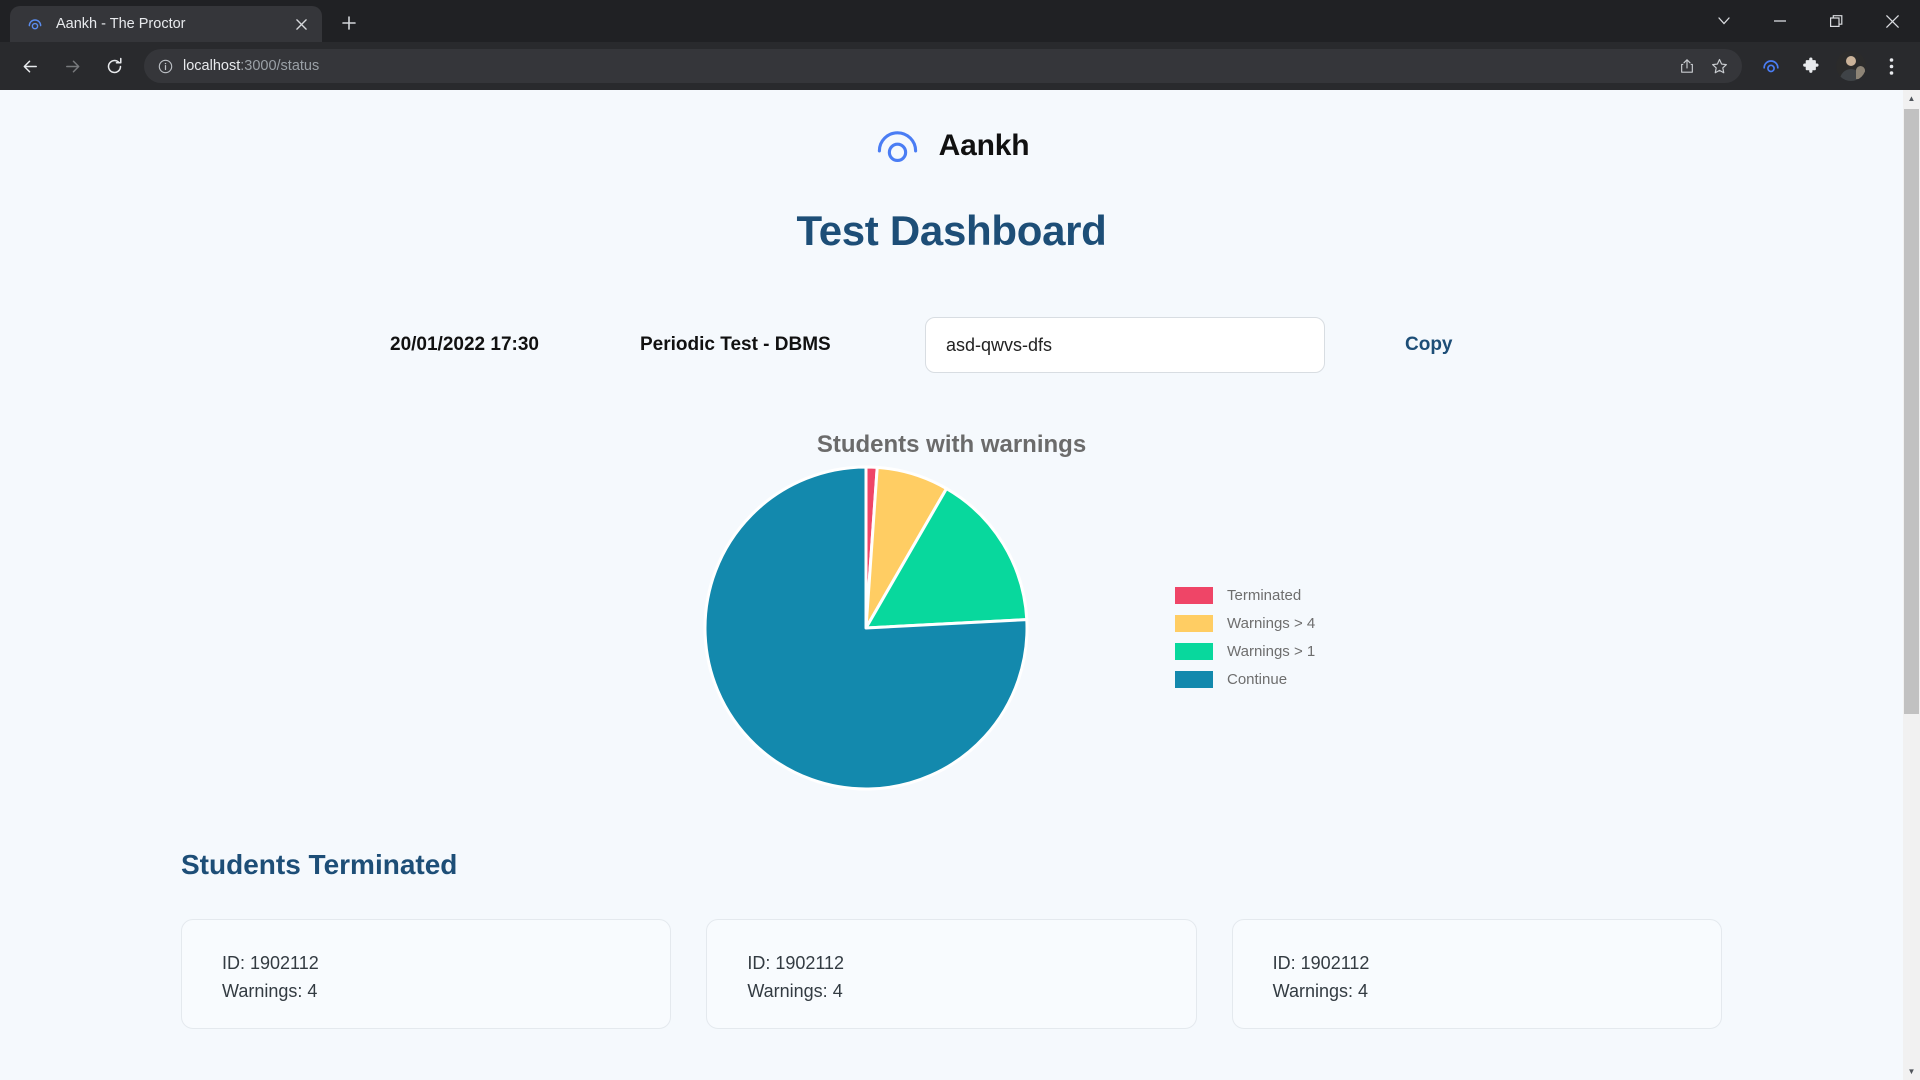  I want to click on legend-item: Warnings > 1, so click(1245, 651).